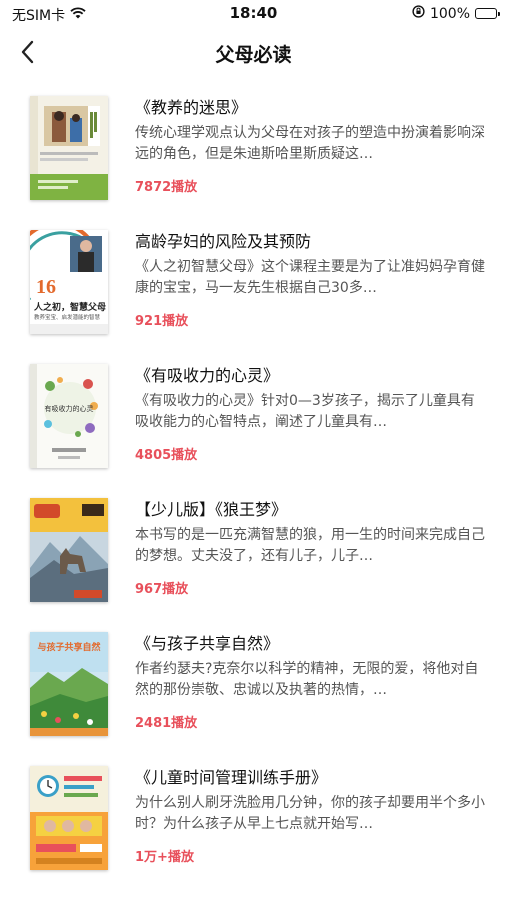  I want to click on item-title: 《儿童时间管理训练手册》, so click(231, 777).